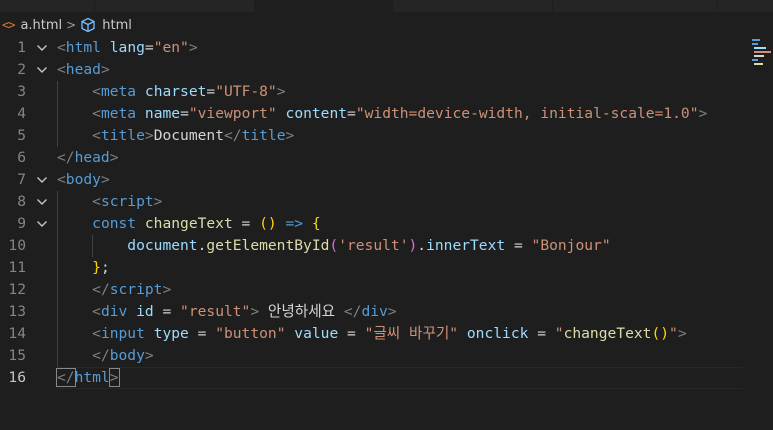 The image size is (773, 430). Describe the element at coordinates (375, 48) in the screenshot. I see `code-line: 1 <html lang="en">` at that location.